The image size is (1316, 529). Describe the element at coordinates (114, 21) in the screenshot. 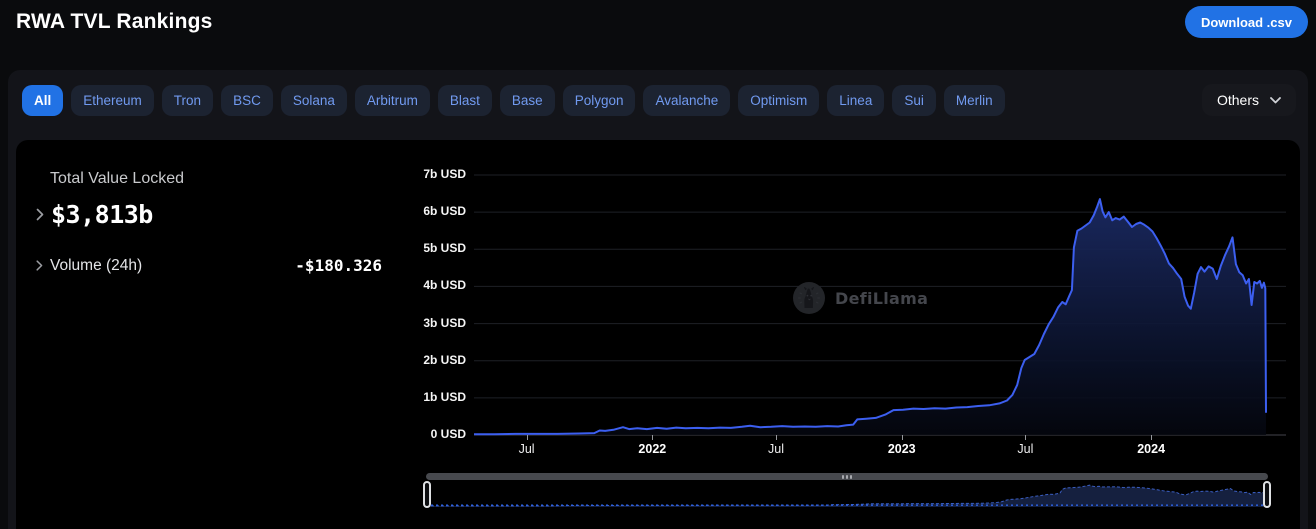

I see `page-title: RWA TVL Rankings` at that location.